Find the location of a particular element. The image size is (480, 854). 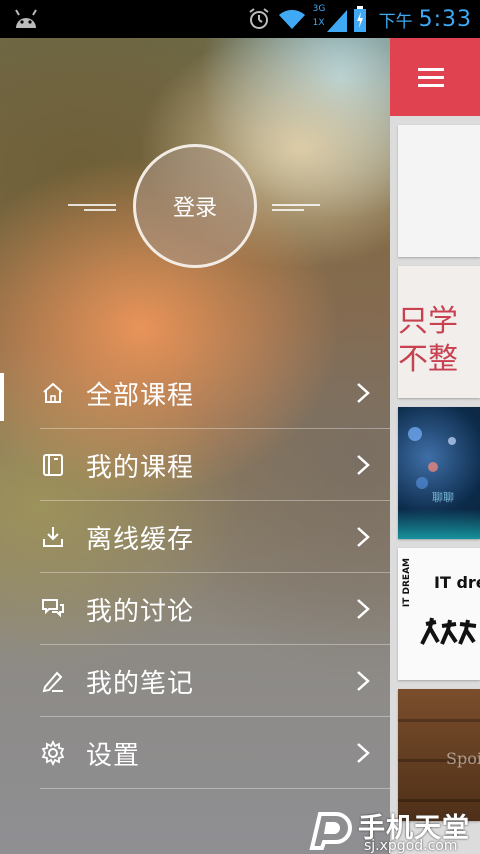

menu-item-all-courses: 全部课程 is located at coordinates (195, 393).